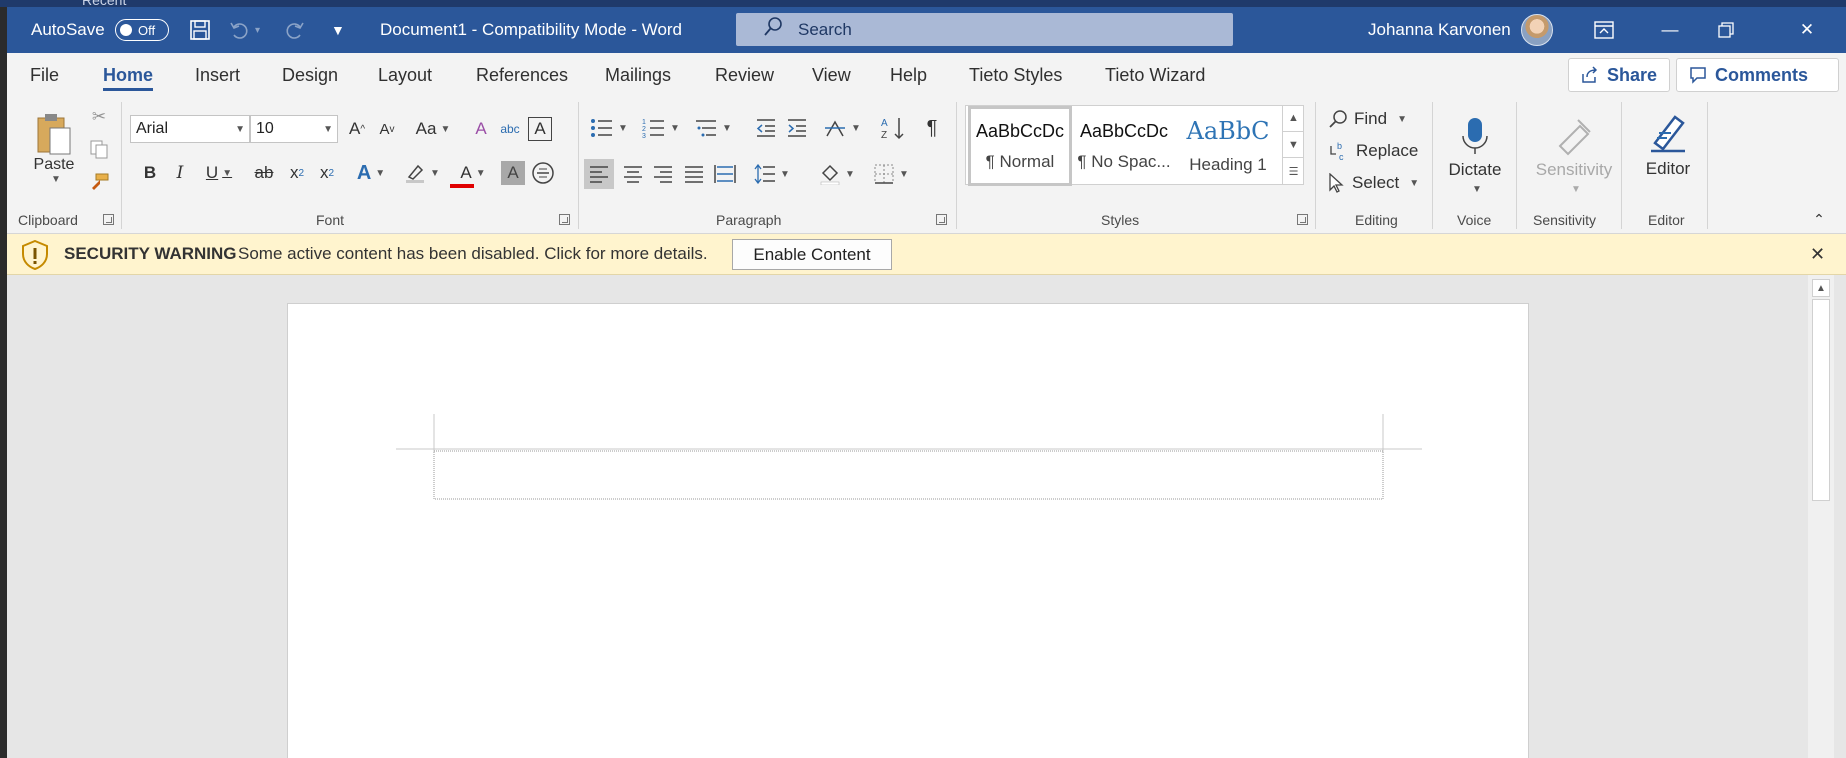  I want to click on gallery-more-icon: ☰, so click(1293, 172).